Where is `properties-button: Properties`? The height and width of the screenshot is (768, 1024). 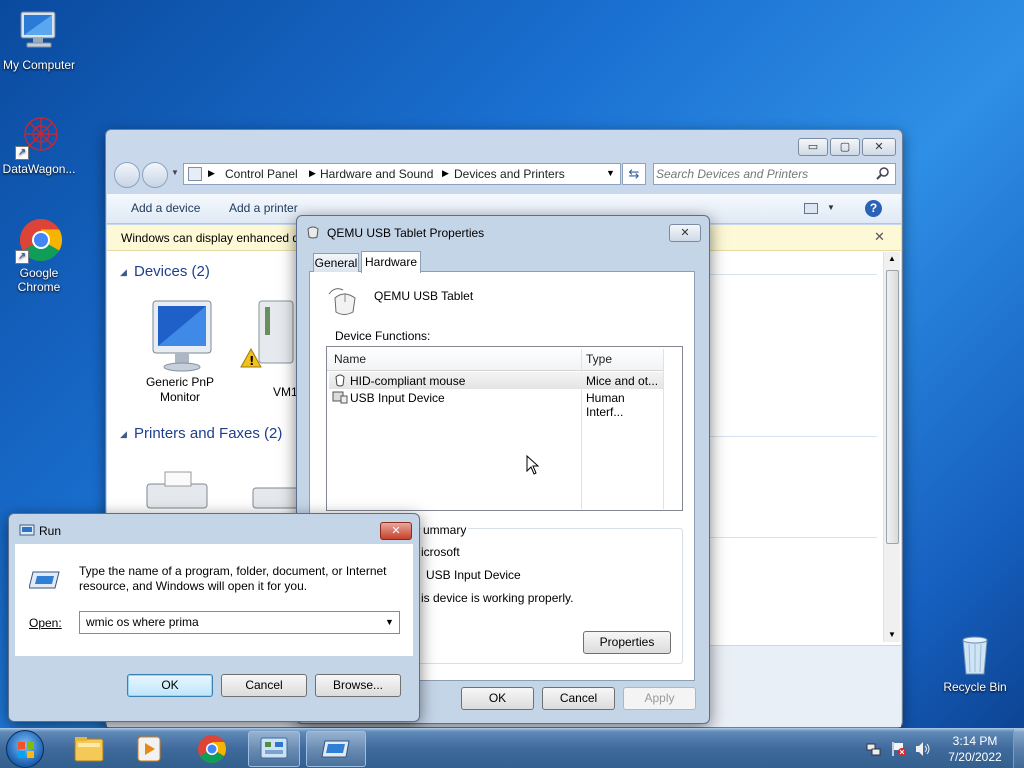 properties-button: Properties is located at coordinates (627, 642).